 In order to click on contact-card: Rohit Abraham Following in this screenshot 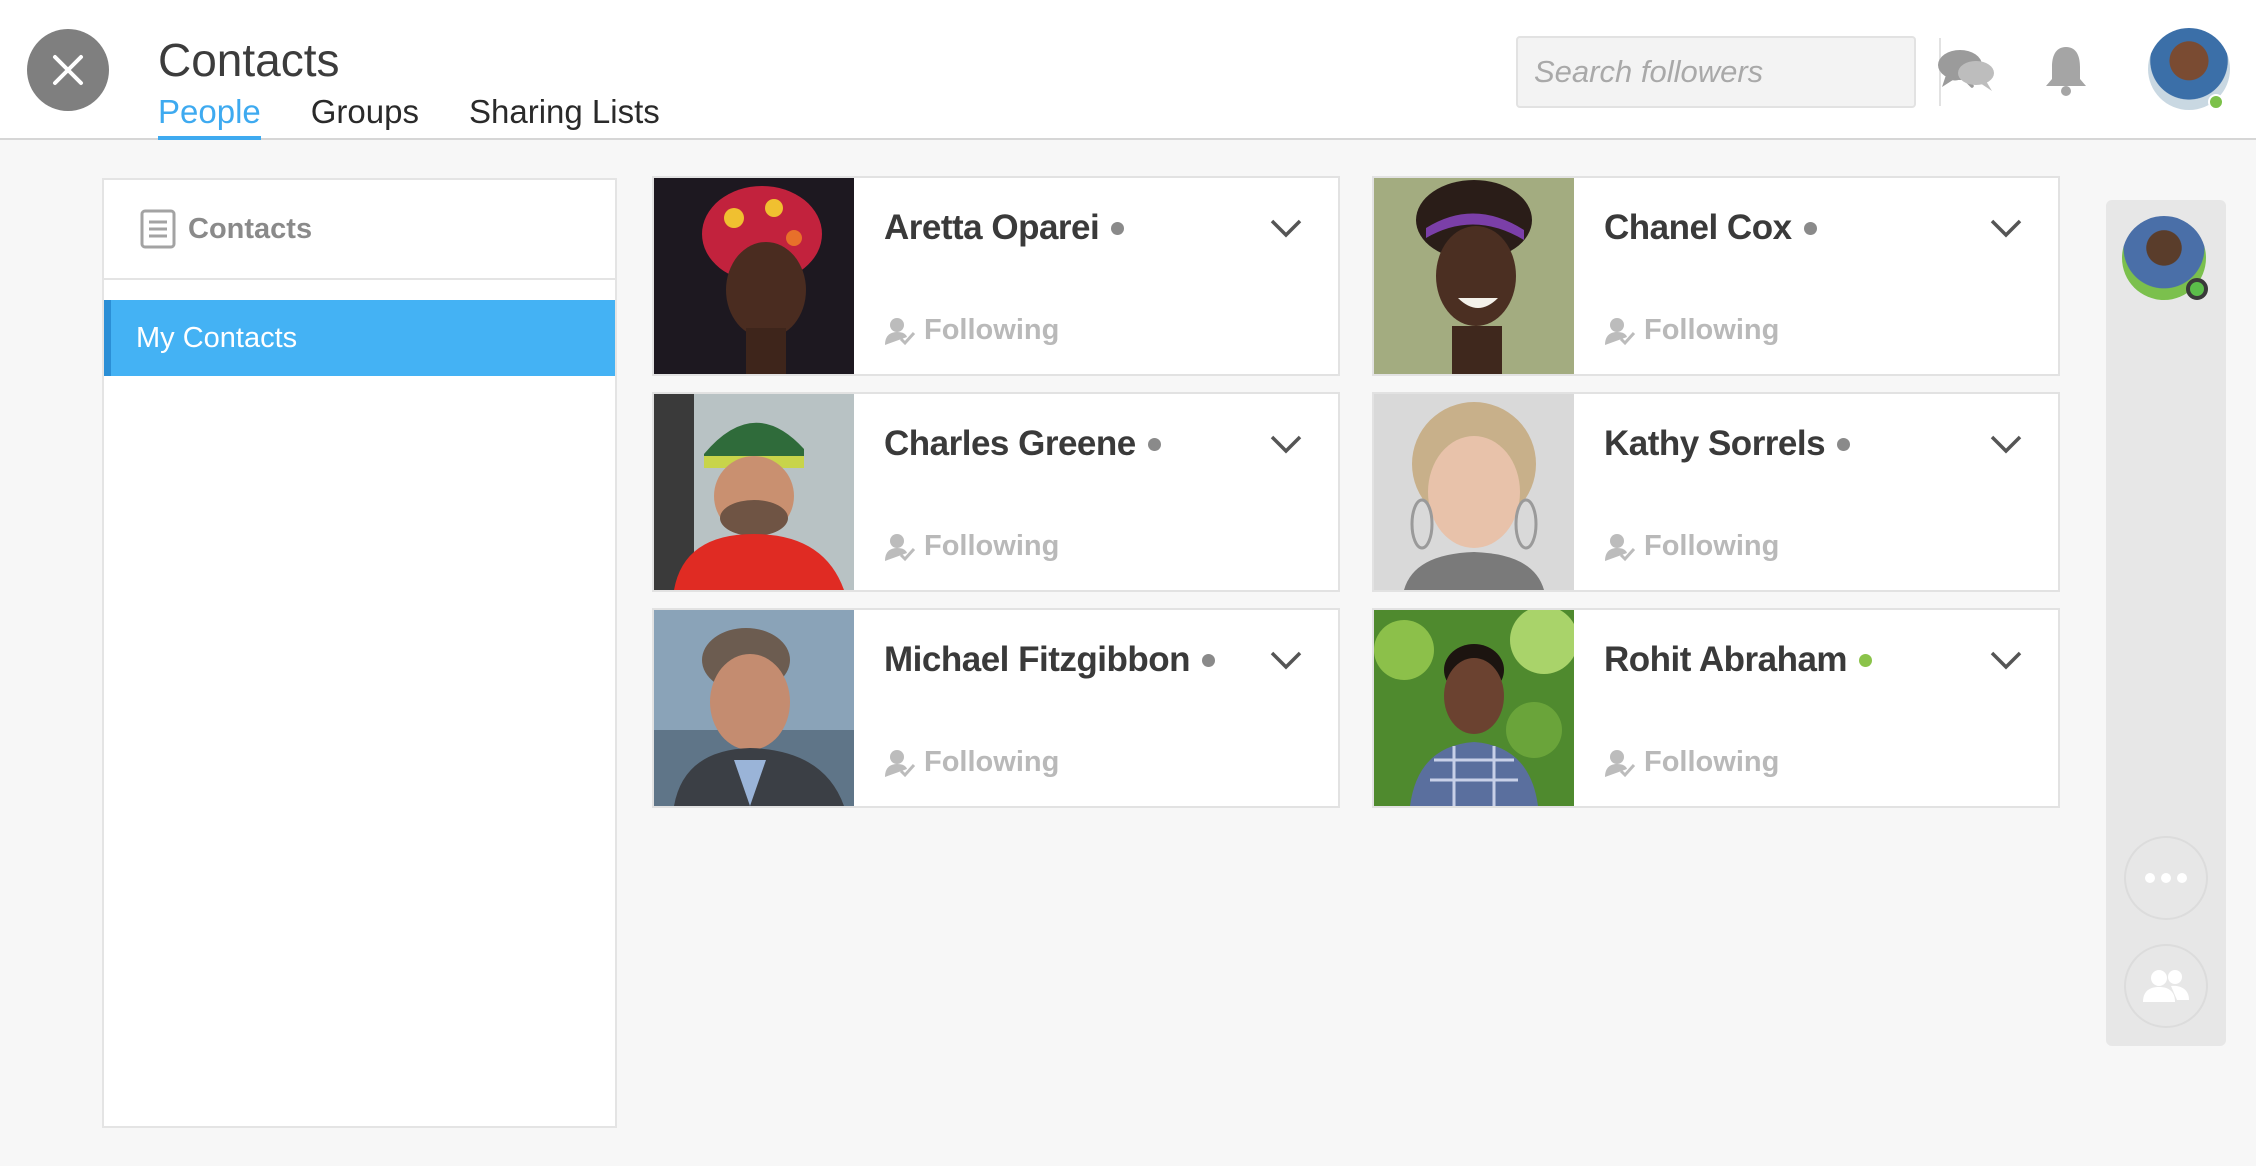, I will do `click(1716, 708)`.